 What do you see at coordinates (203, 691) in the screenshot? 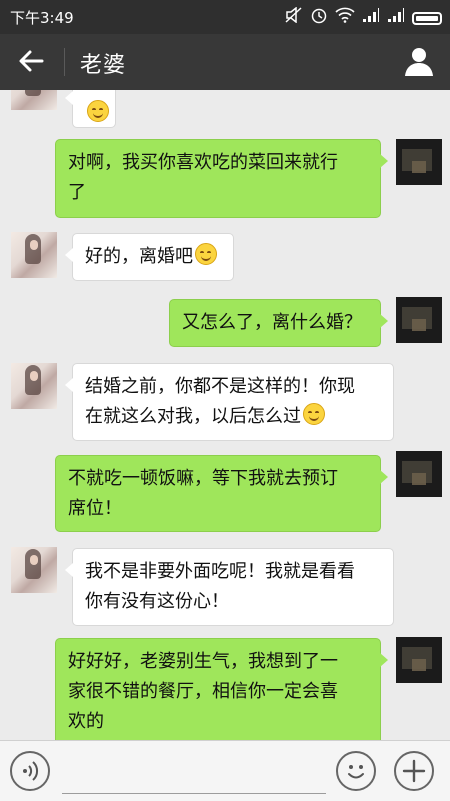
I see `message-line: 家很不错的餐厅，相信你一定会喜` at bounding box center [203, 691].